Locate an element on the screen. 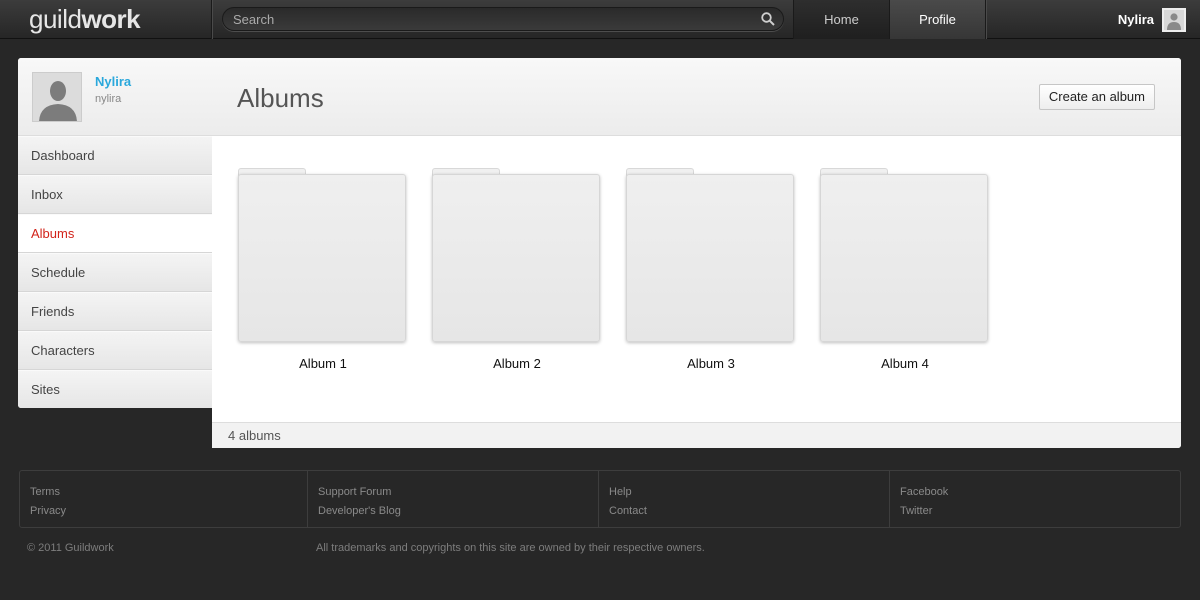 Image resolution: width=1200 pixels, height=600 pixels. album-label: Album 2 is located at coordinates (517, 363).